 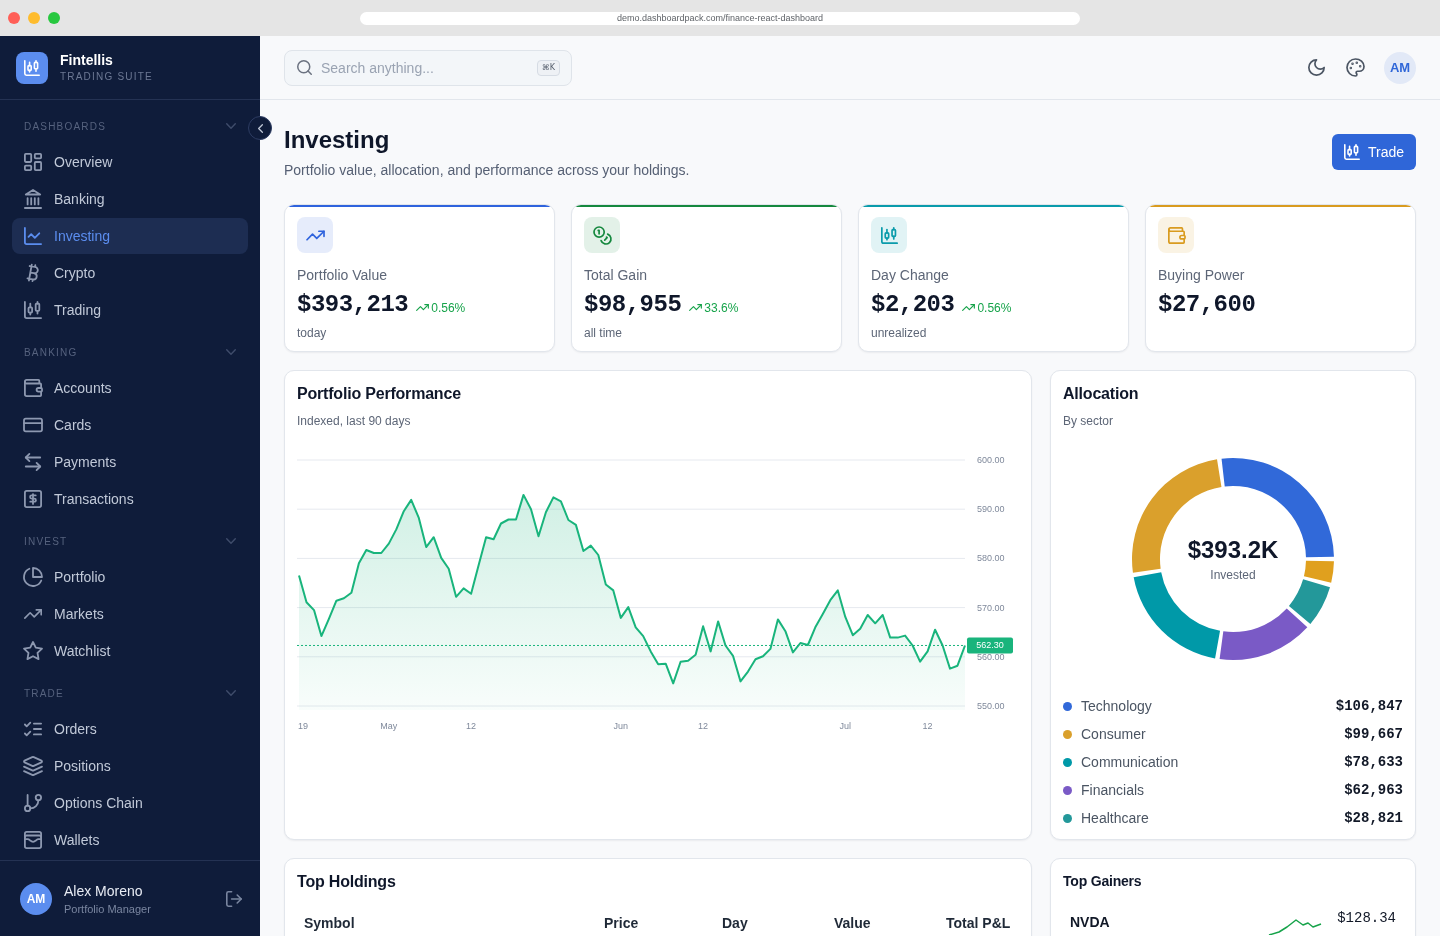 I want to click on nav-item: Transactions, so click(x=130, y=499).